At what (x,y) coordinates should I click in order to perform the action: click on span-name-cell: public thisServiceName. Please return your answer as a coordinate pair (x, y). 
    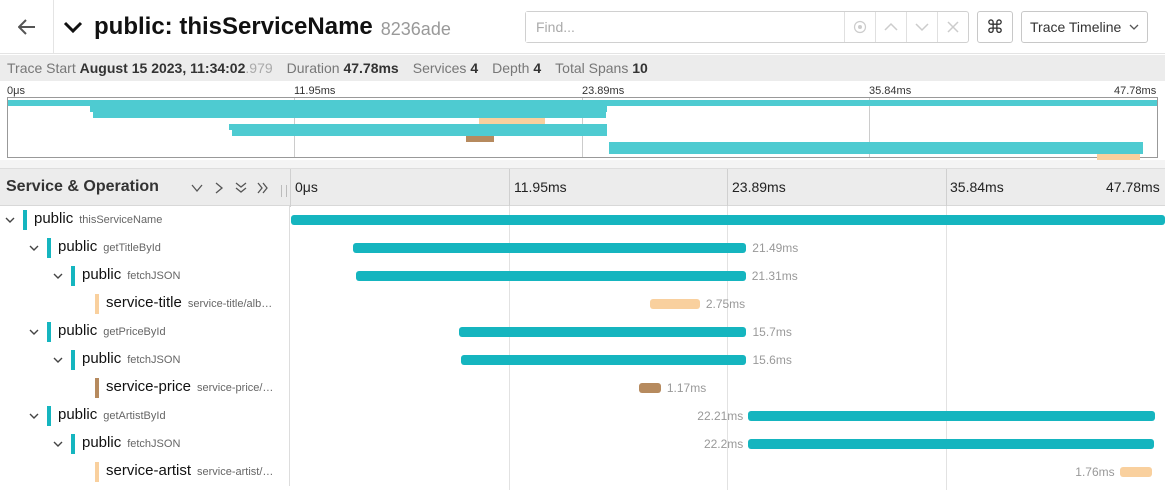
    Looking at the image, I should click on (145, 220).